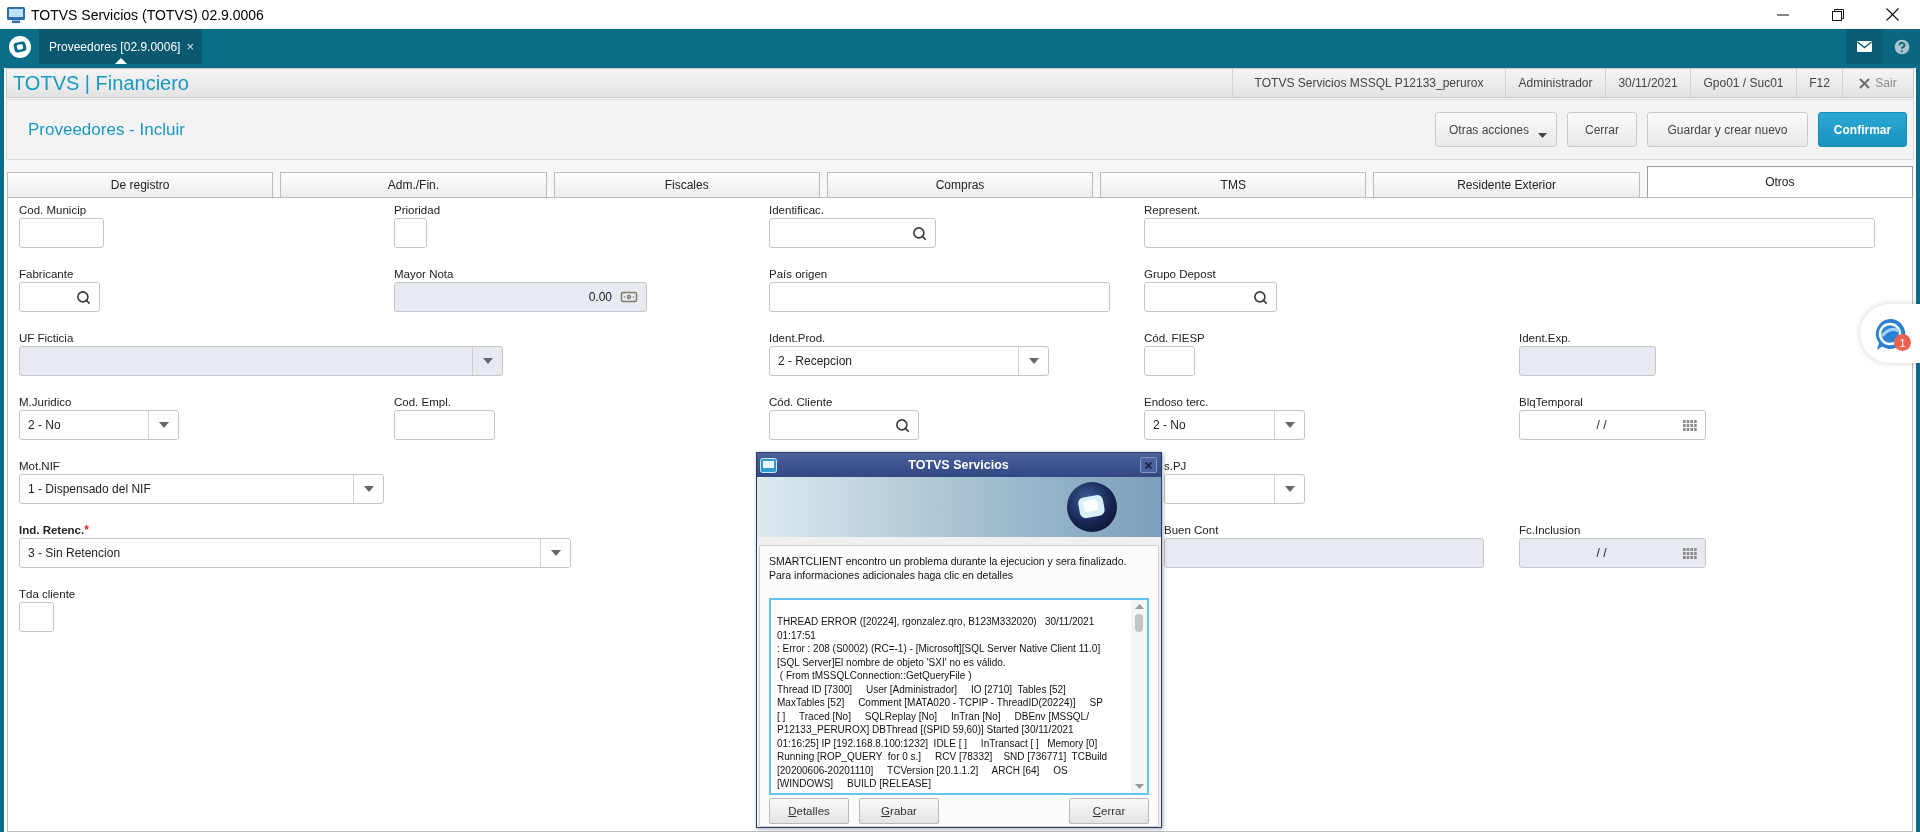  Describe the element at coordinates (121, 46) in the screenshot. I see `app-tab: Proveedores [02.9.0006] ×` at that location.